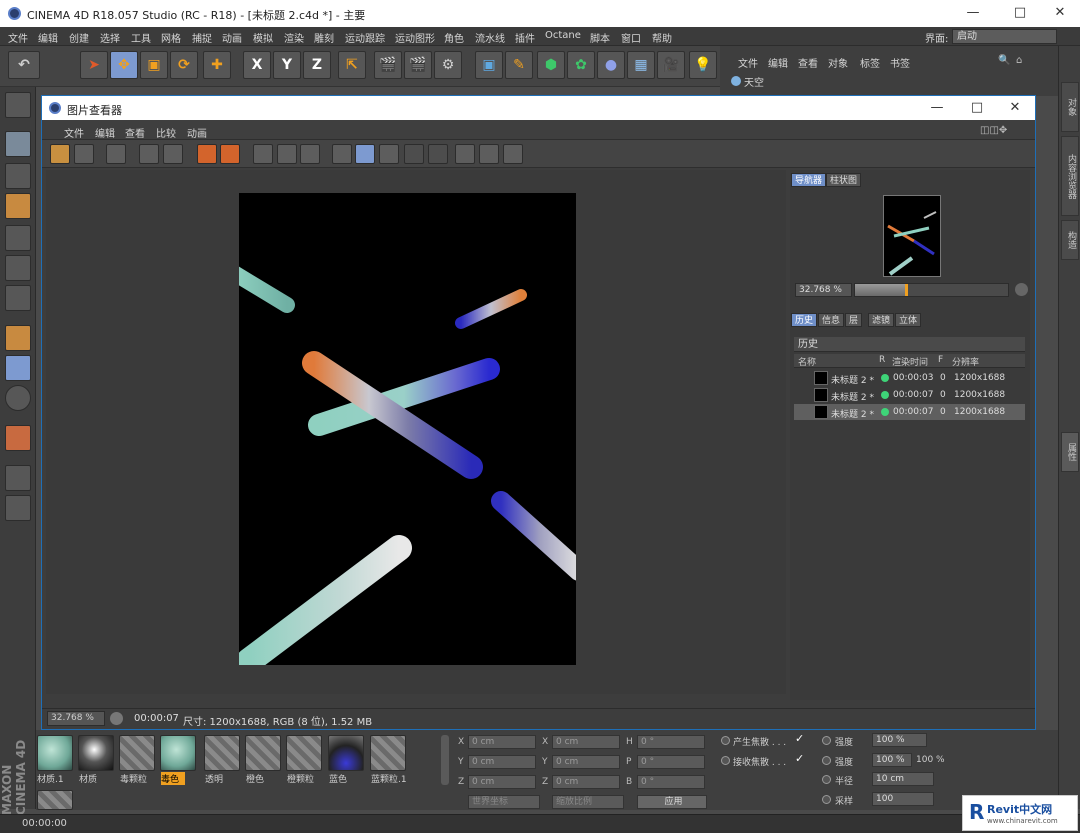  What do you see at coordinates (907, 290) in the screenshot?
I see `zoom-slider-thumb` at bounding box center [907, 290].